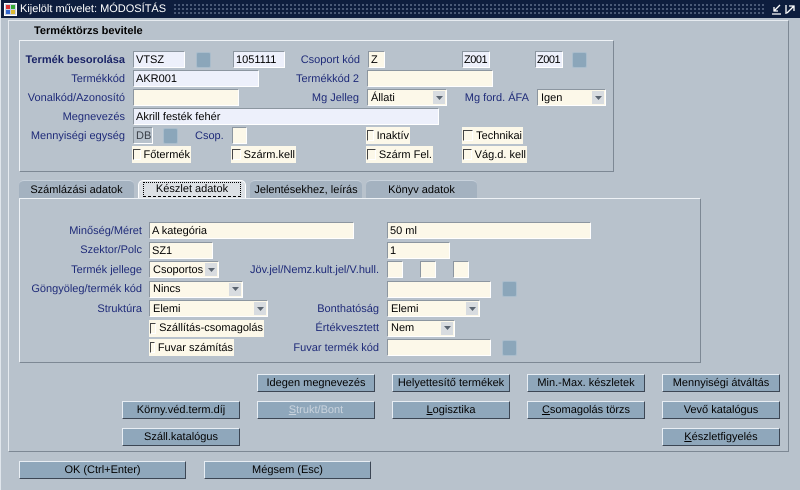 This screenshot has width=800, height=490. Describe the element at coordinates (494, 154) in the screenshot. I see `checkbox: Vág.d. kell` at that location.